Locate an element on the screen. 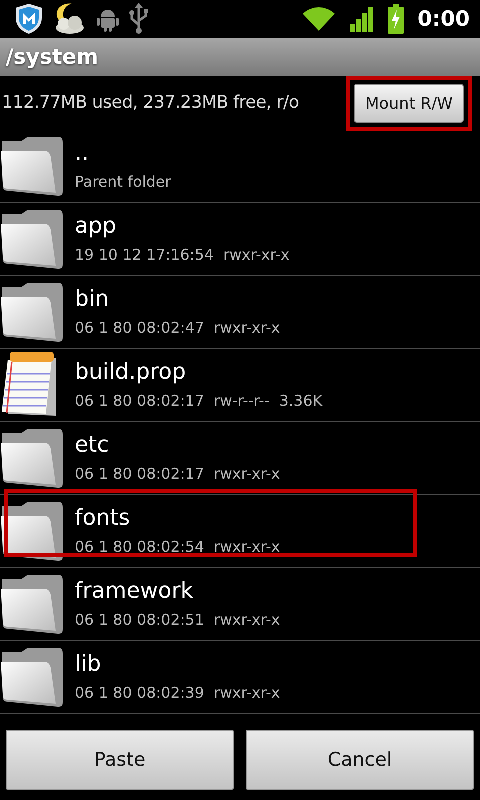 The image size is (480, 800). mount-button: Mount R/W is located at coordinates (409, 103).